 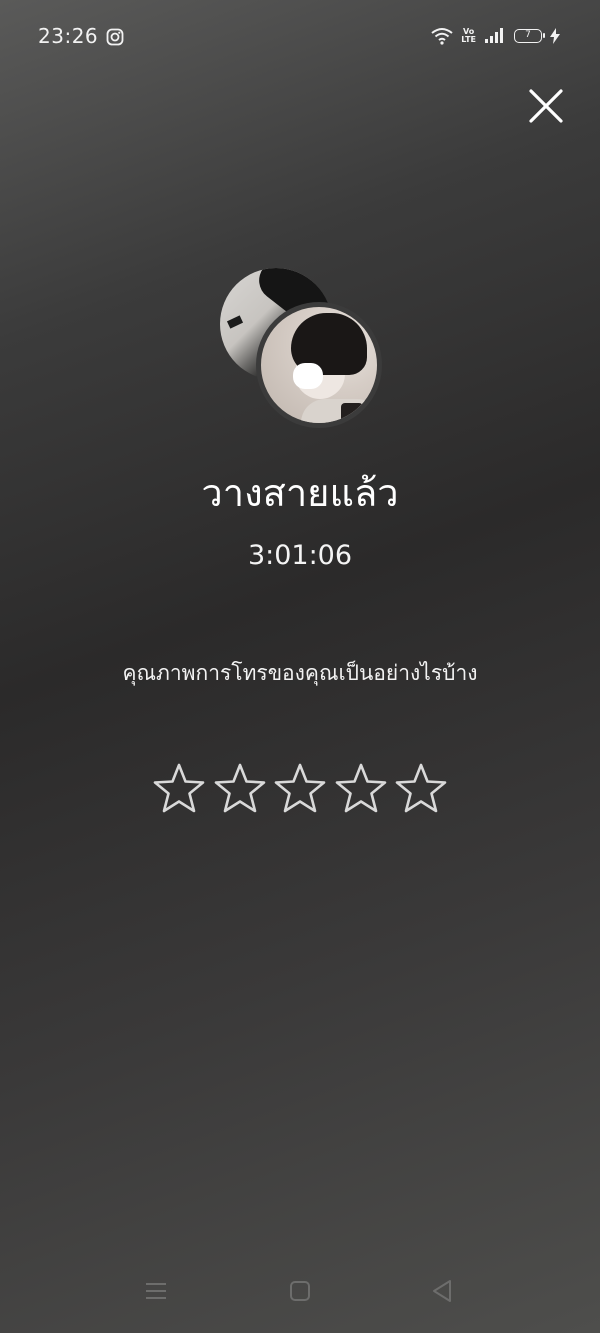 I want to click on call-status: วางสายแล้ว, so click(x=300, y=493).